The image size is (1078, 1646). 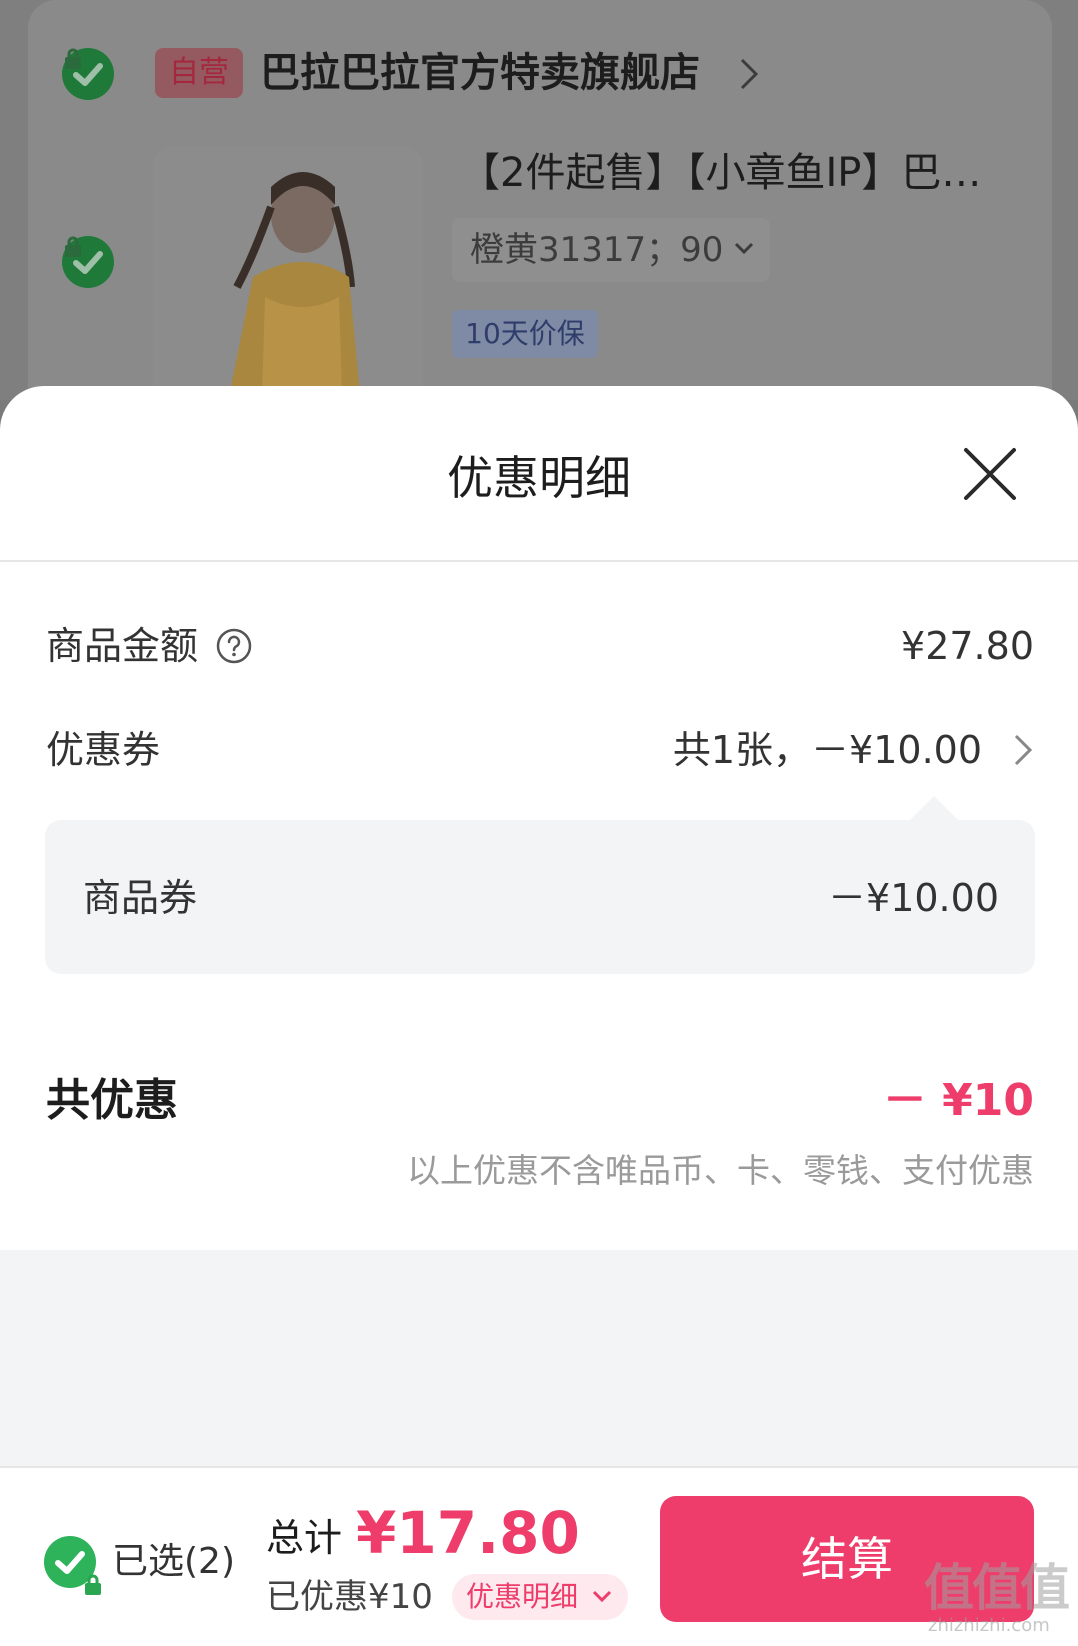 What do you see at coordinates (349, 1597) in the screenshot?
I see `saved-amount: 已优惠¥10` at bounding box center [349, 1597].